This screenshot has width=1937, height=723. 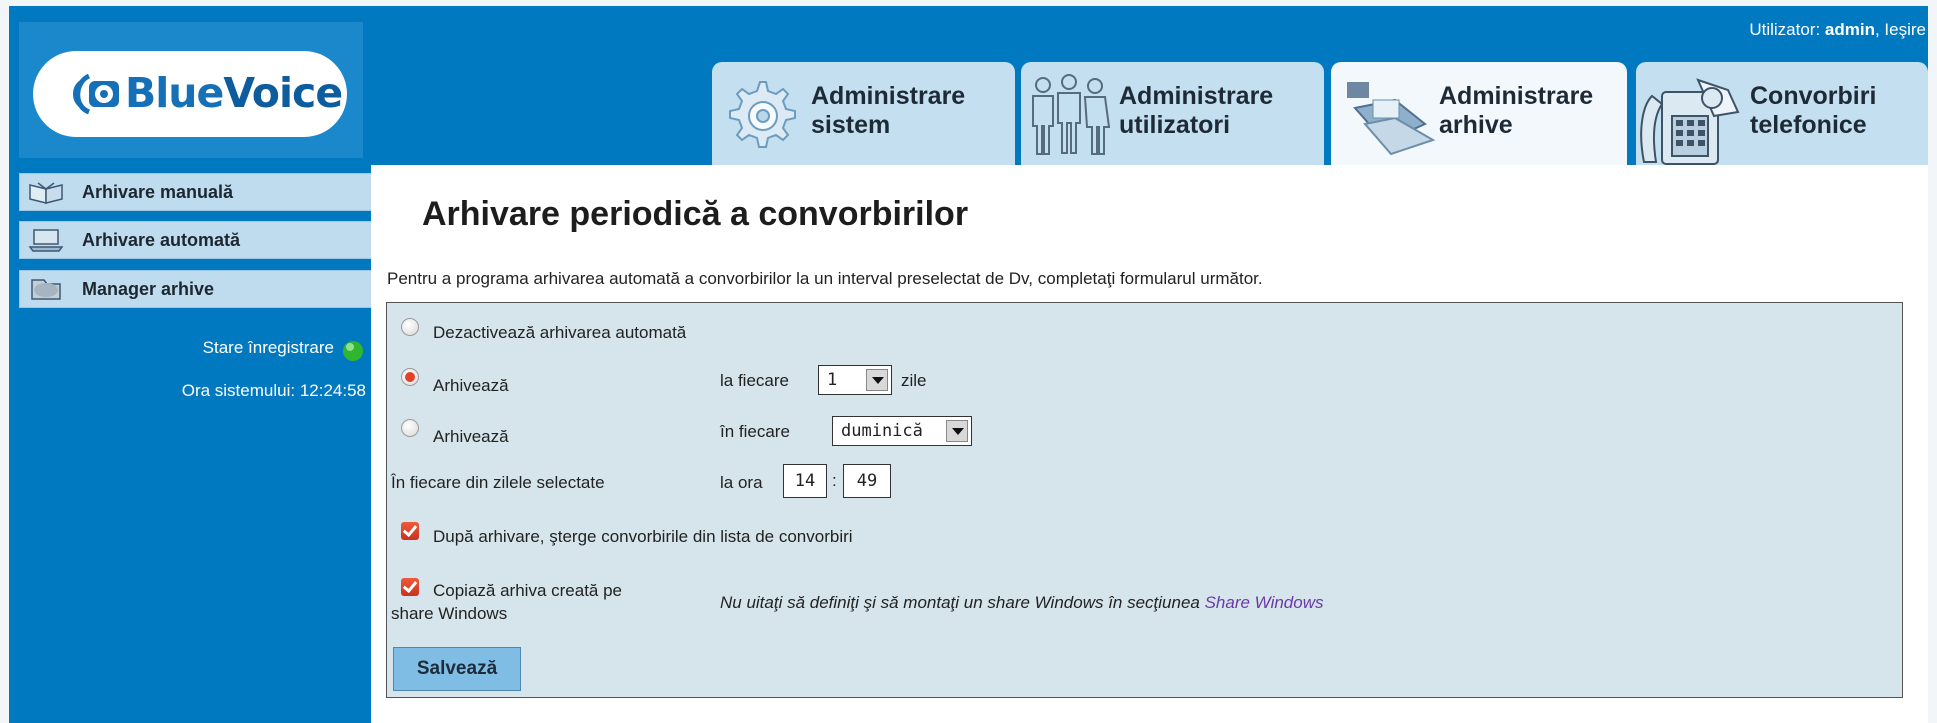 What do you see at coordinates (410, 428) in the screenshot?
I see `radio-archive-weekday` at bounding box center [410, 428].